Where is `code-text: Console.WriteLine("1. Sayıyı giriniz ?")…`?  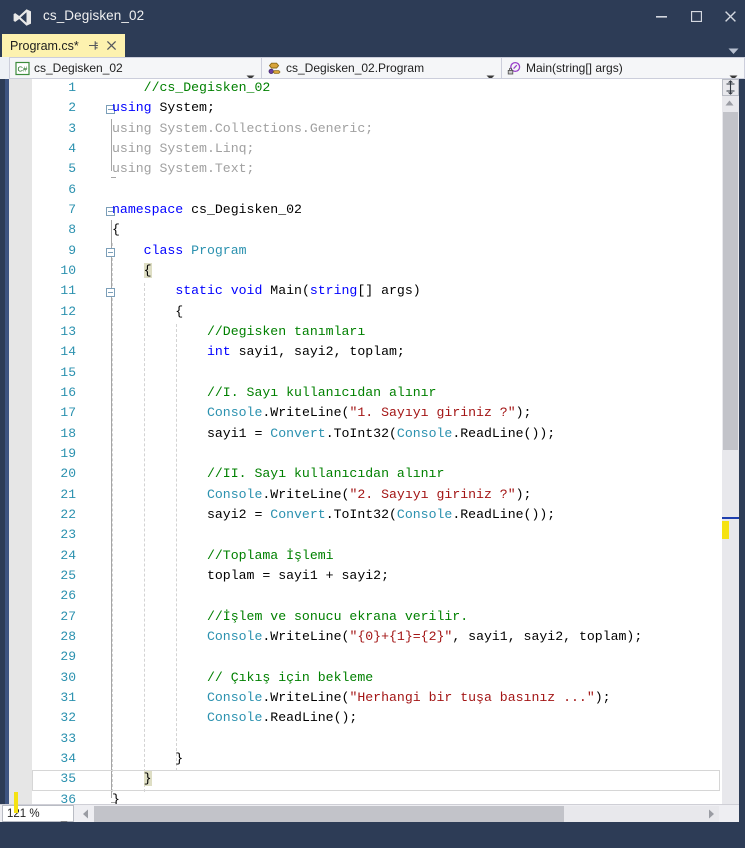 code-text: Console.WriteLine("1. Sayıyı giriniz ?")… is located at coordinates (322, 413).